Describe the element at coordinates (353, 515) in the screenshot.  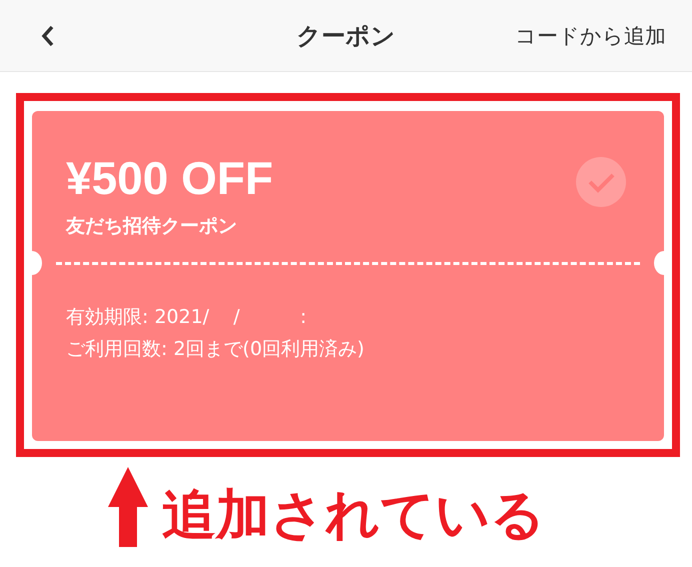
I see `annotation-text: 追加されている` at that location.